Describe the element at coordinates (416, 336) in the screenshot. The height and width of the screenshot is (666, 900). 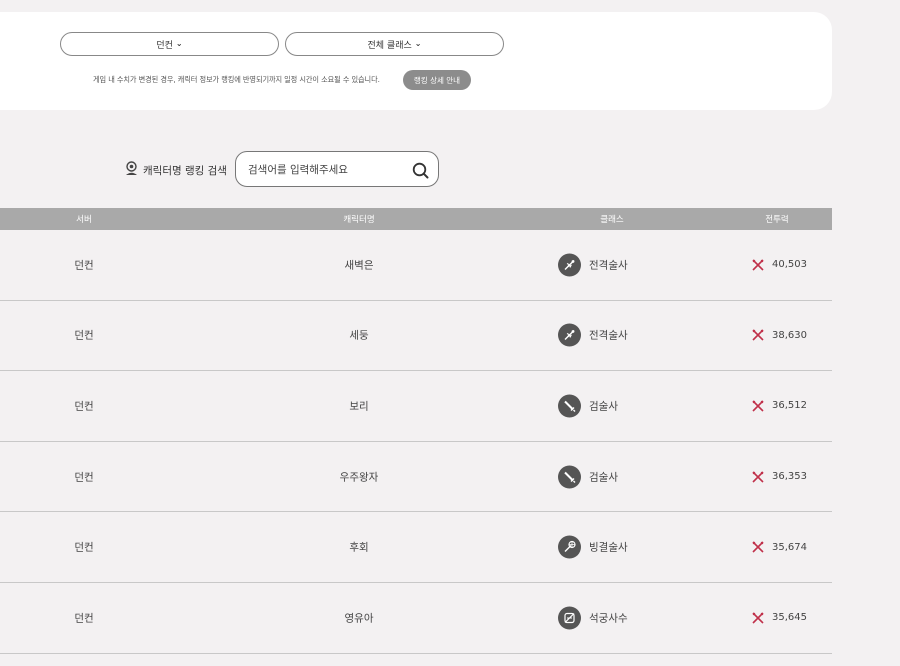
I see `table-row: 던컨 세둥 전격술사 38,630` at that location.